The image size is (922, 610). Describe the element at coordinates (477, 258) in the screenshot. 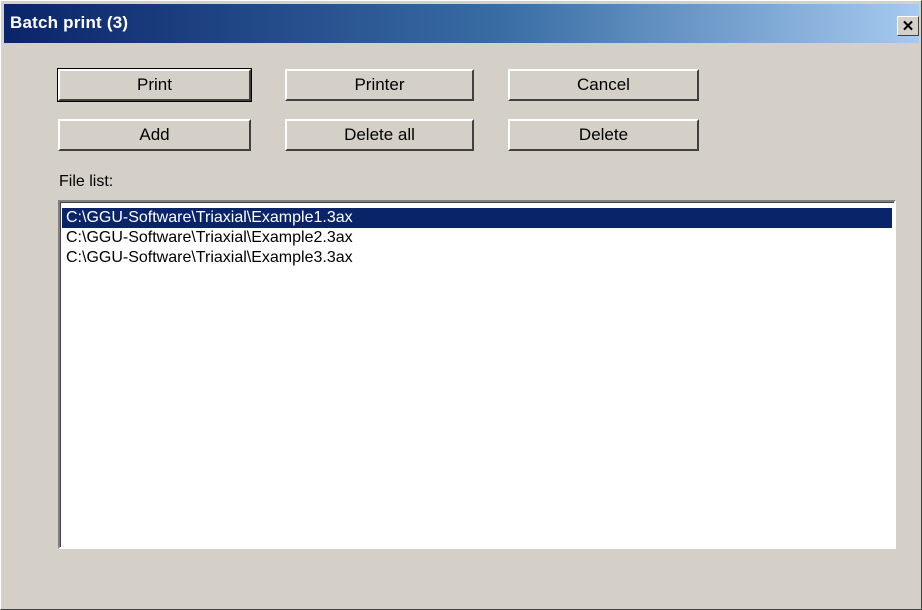

I see `file-list-item: C:\GGU-Software\Triaxial\Example3.3ax` at that location.